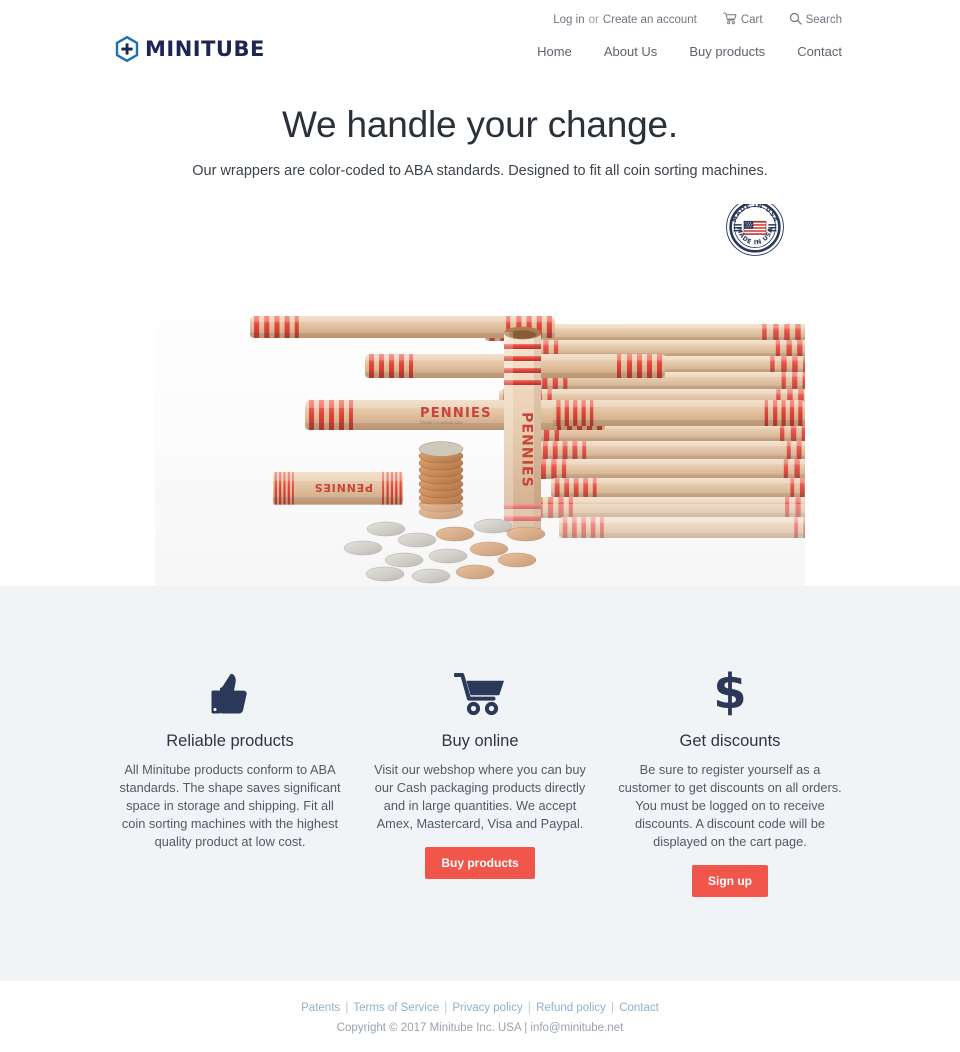  What do you see at coordinates (554, 51) in the screenshot?
I see `nav-item-home: Home` at bounding box center [554, 51].